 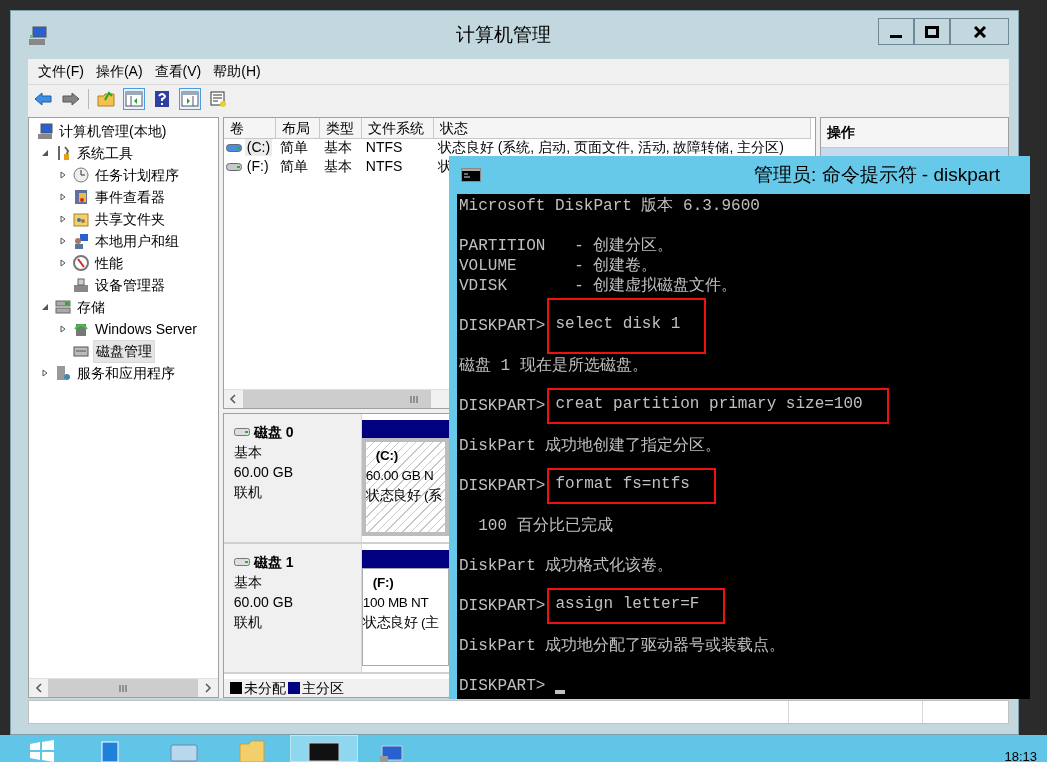 What do you see at coordinates (208, 688) in the screenshot?
I see `scroll-right-icon` at bounding box center [208, 688].